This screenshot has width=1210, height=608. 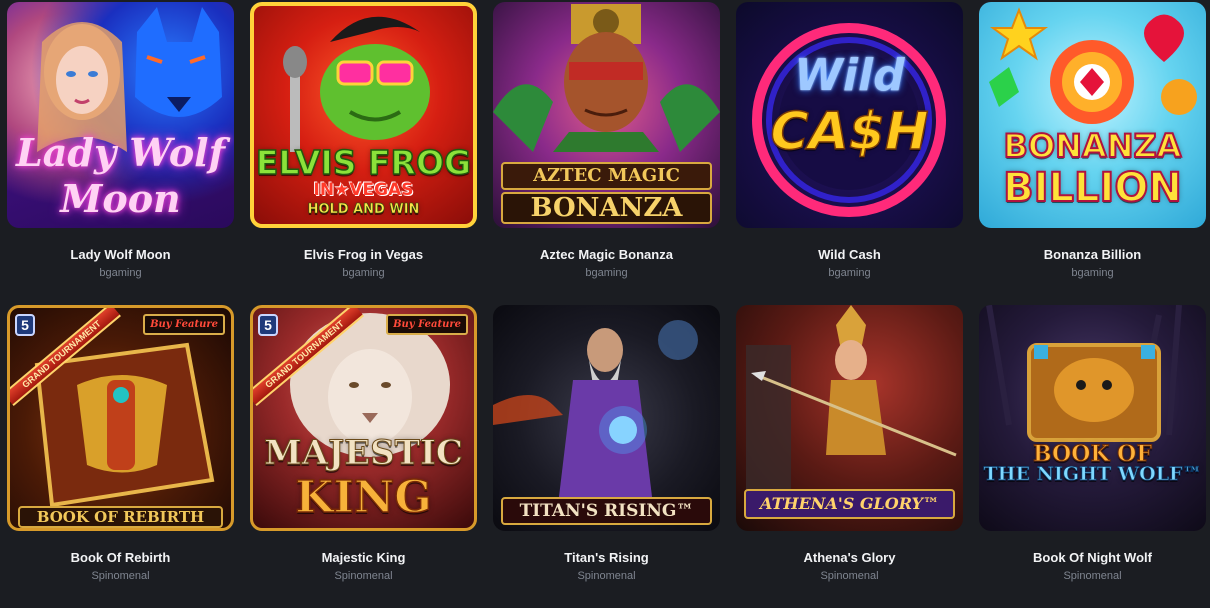 I want to click on tile-title-line: TITAN'S RISING™, so click(x=606, y=511).